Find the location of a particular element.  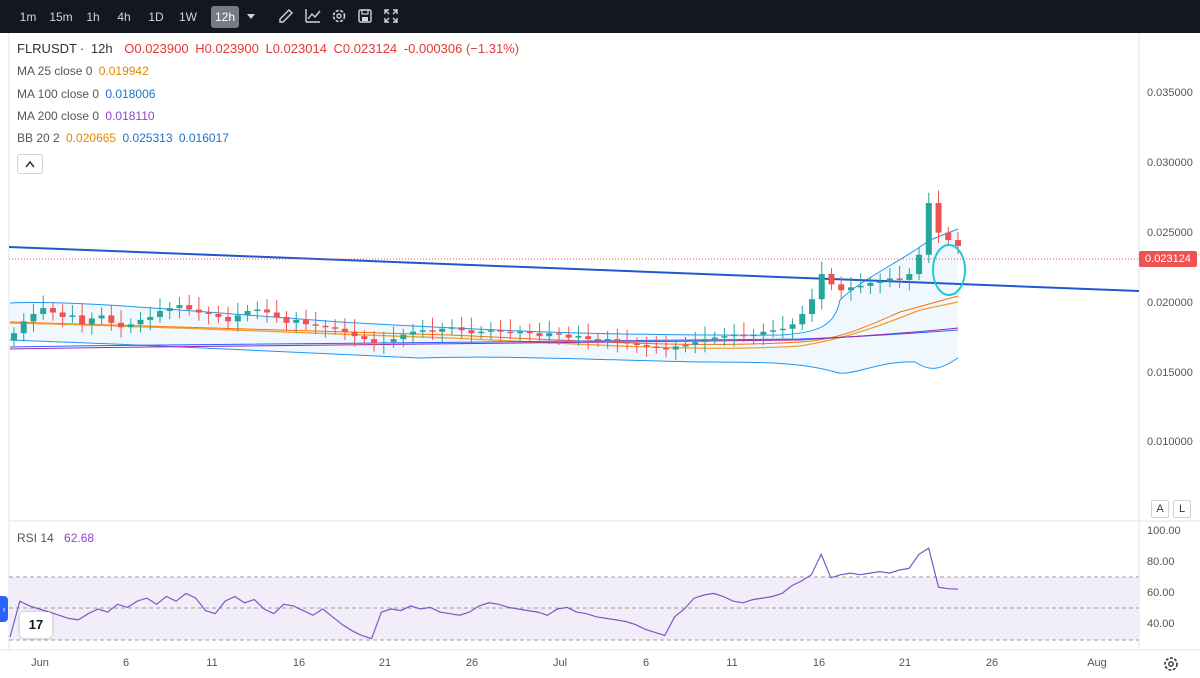

interval-1d-button: 1D is located at coordinates (156, 17).